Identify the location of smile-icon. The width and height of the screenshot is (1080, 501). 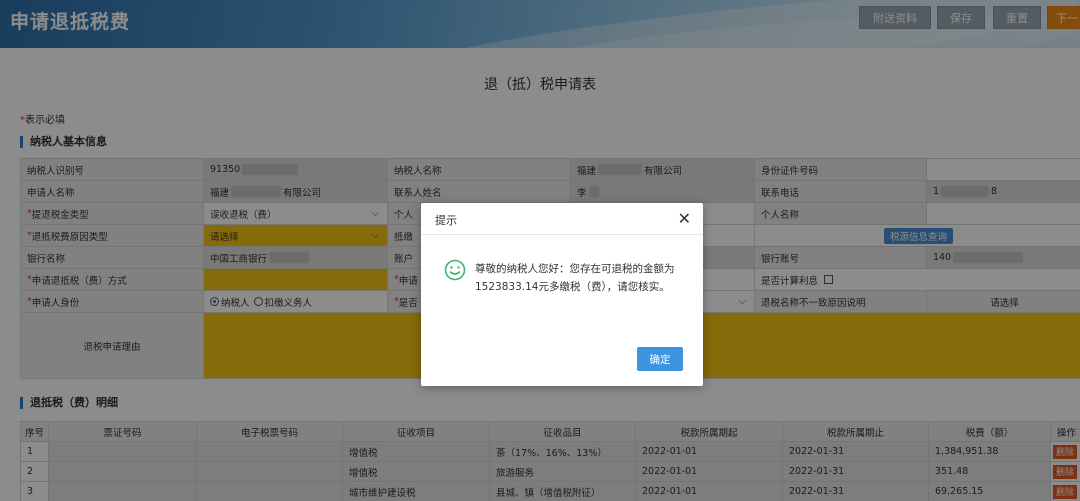
(455, 270).